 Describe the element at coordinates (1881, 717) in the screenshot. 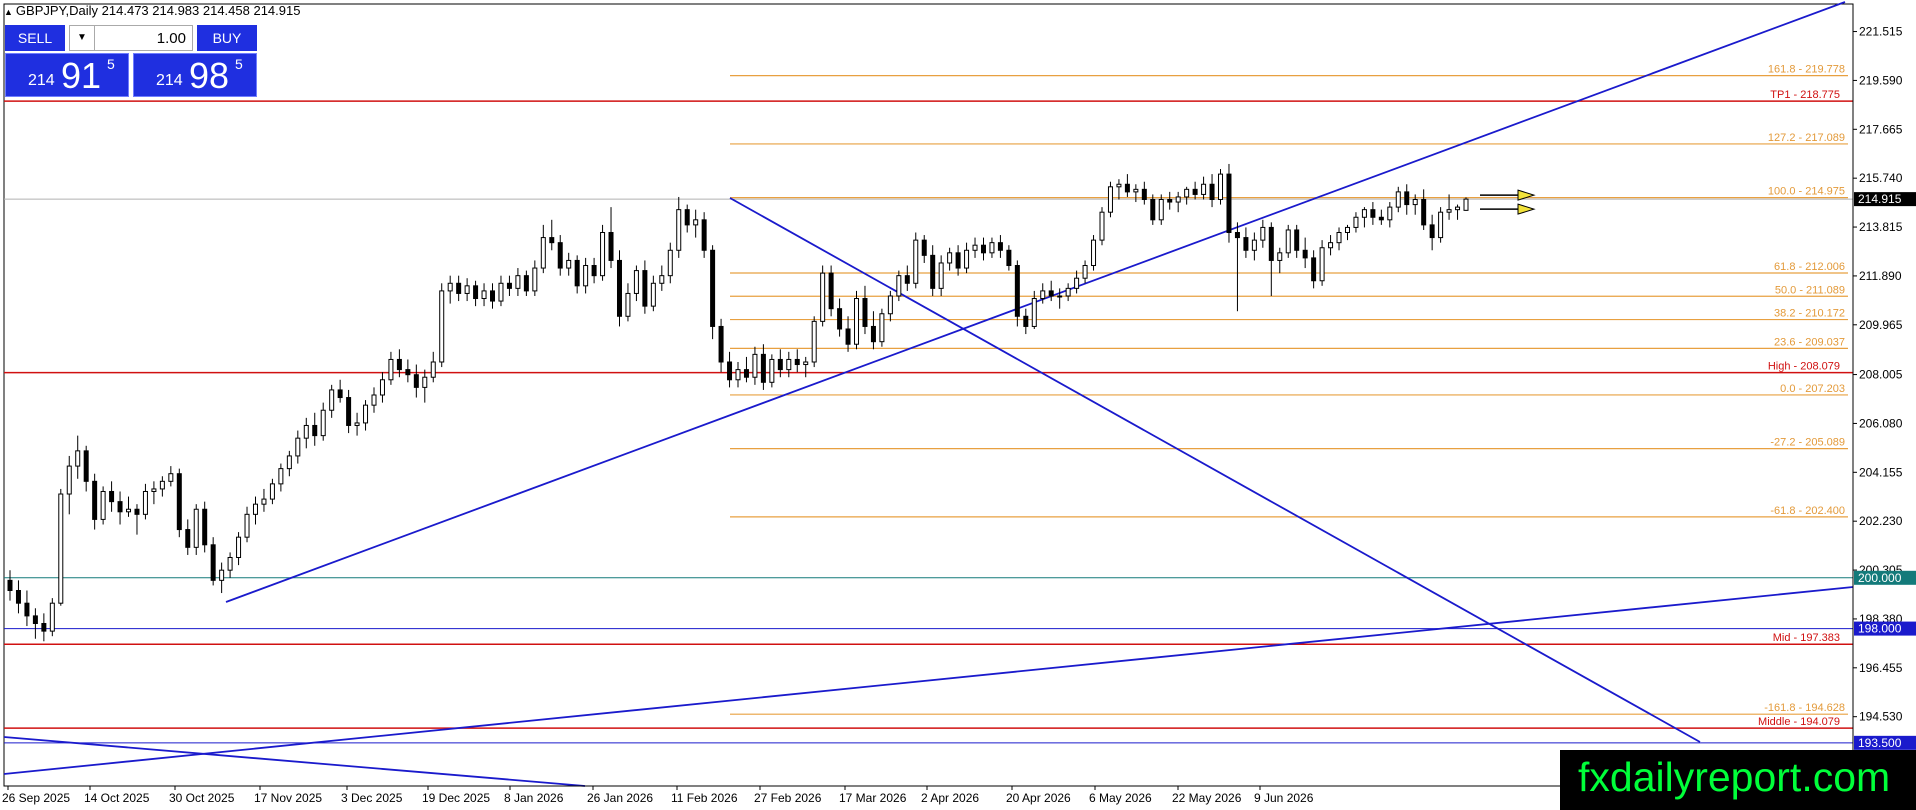

I see `y-tick-label: 194.530` at that location.